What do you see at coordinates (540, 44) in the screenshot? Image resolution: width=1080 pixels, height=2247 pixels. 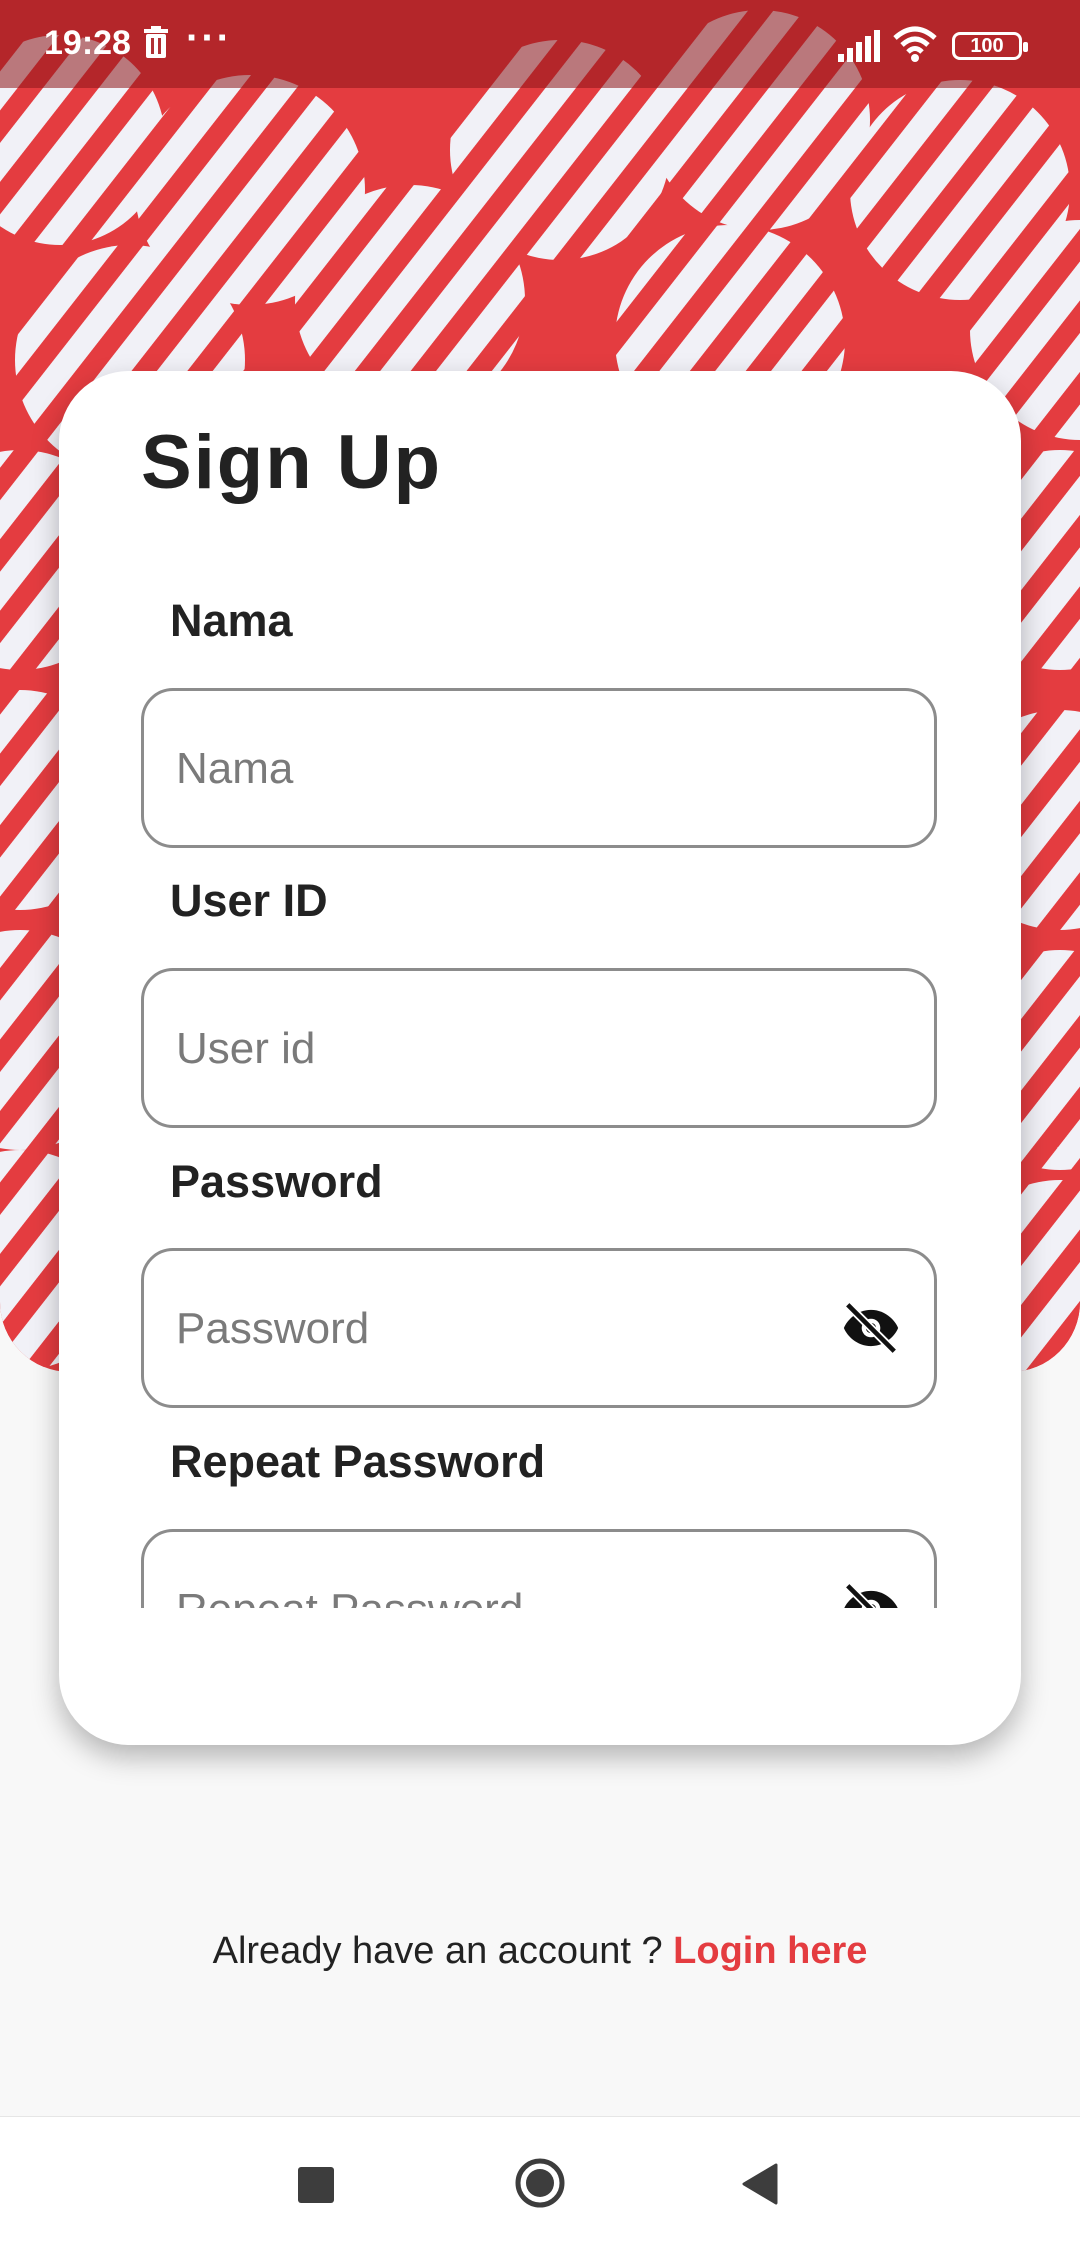 I see `status-bar: 19:28 ··· 100` at bounding box center [540, 44].